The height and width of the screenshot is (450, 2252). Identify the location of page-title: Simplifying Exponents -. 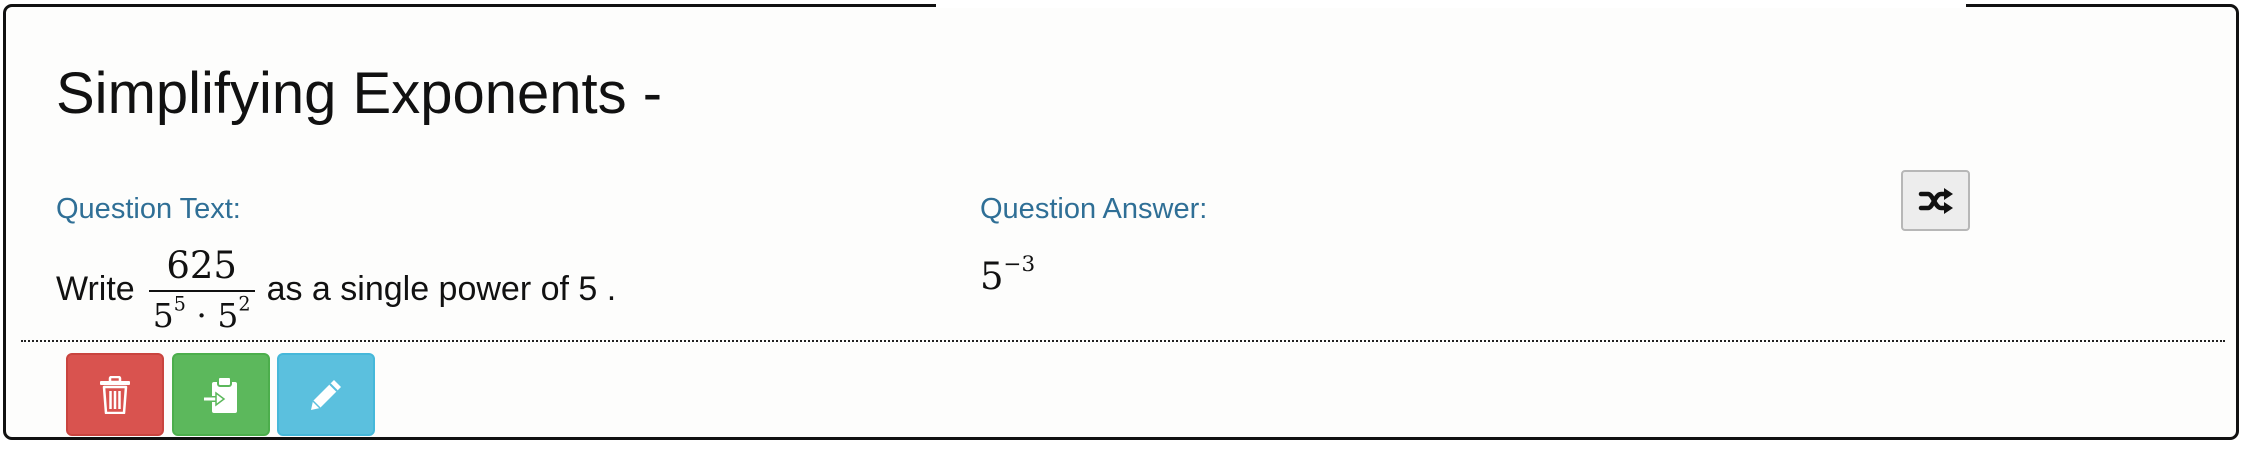
(359, 93).